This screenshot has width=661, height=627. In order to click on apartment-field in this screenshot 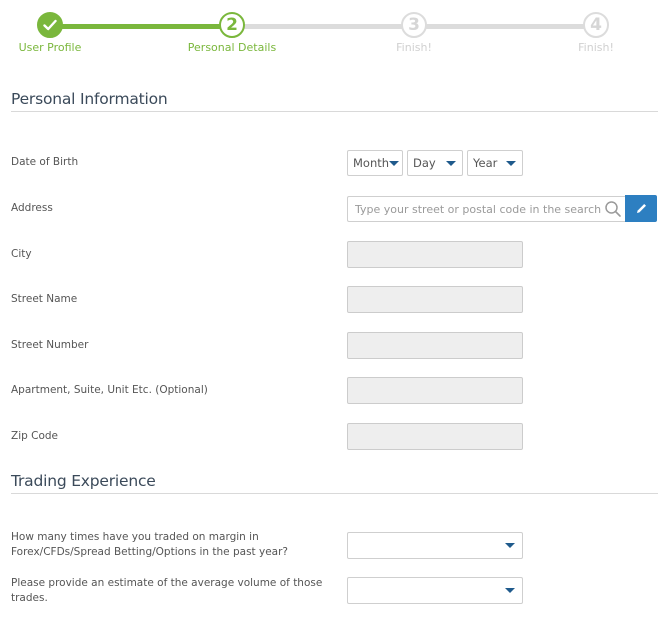, I will do `click(435, 390)`.